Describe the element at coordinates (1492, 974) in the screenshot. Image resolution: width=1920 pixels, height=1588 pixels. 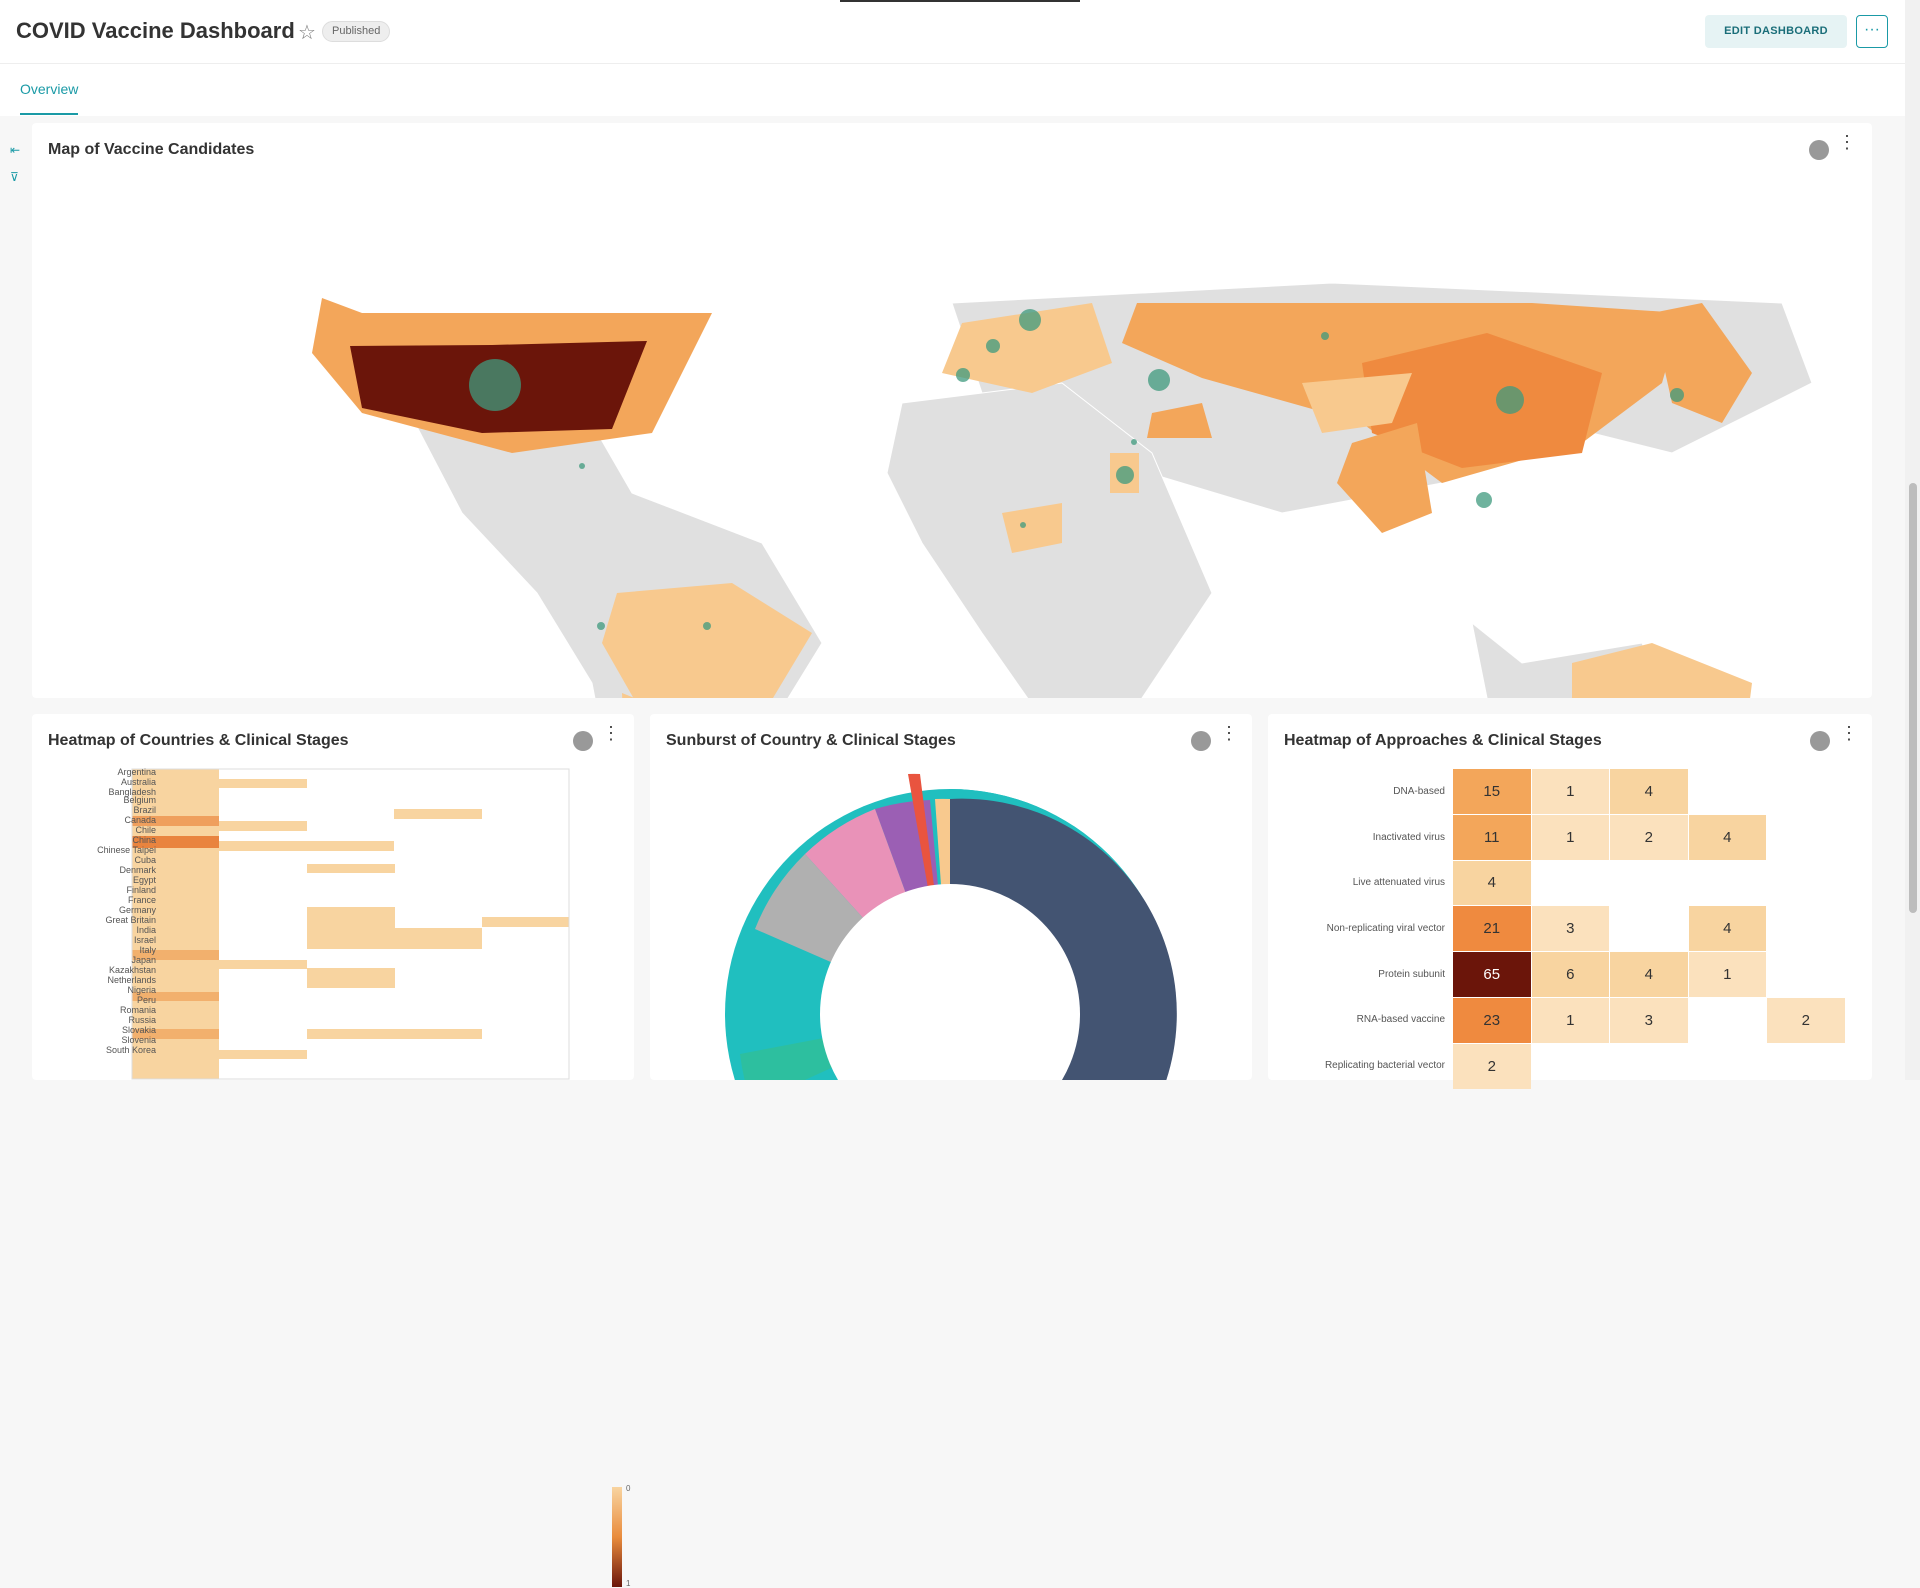
I see `approach-heatmap-cell: 65` at that location.